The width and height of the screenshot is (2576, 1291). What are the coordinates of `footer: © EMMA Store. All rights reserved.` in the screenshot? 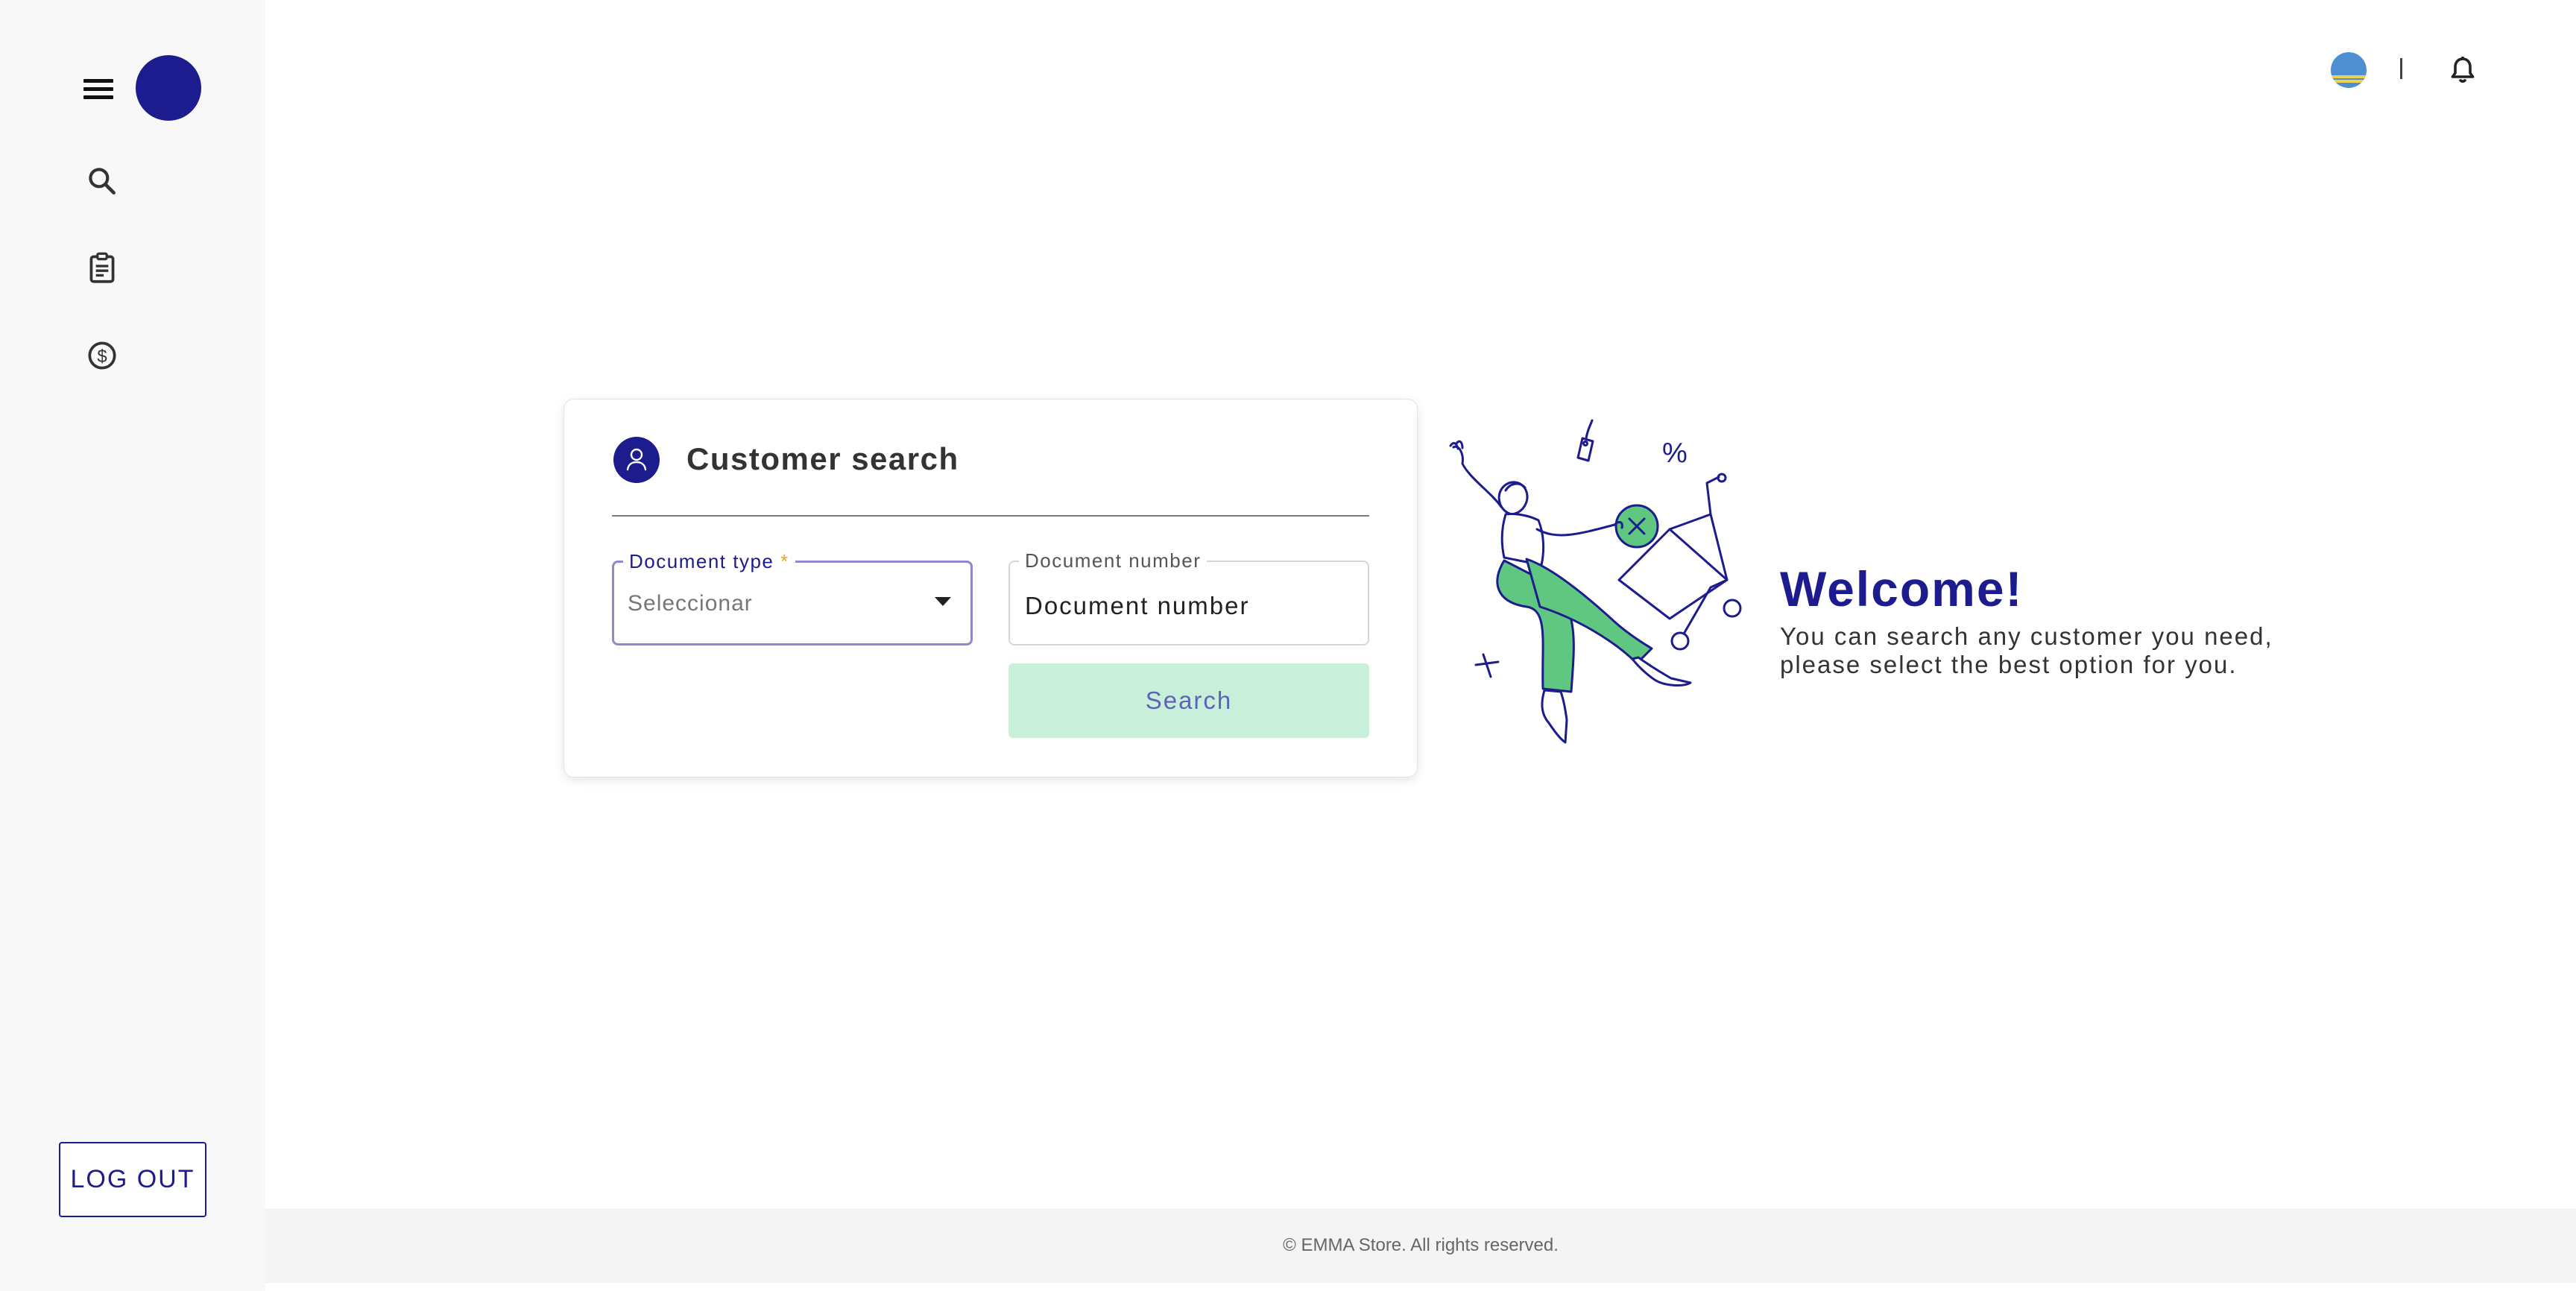 It's located at (1420, 1245).